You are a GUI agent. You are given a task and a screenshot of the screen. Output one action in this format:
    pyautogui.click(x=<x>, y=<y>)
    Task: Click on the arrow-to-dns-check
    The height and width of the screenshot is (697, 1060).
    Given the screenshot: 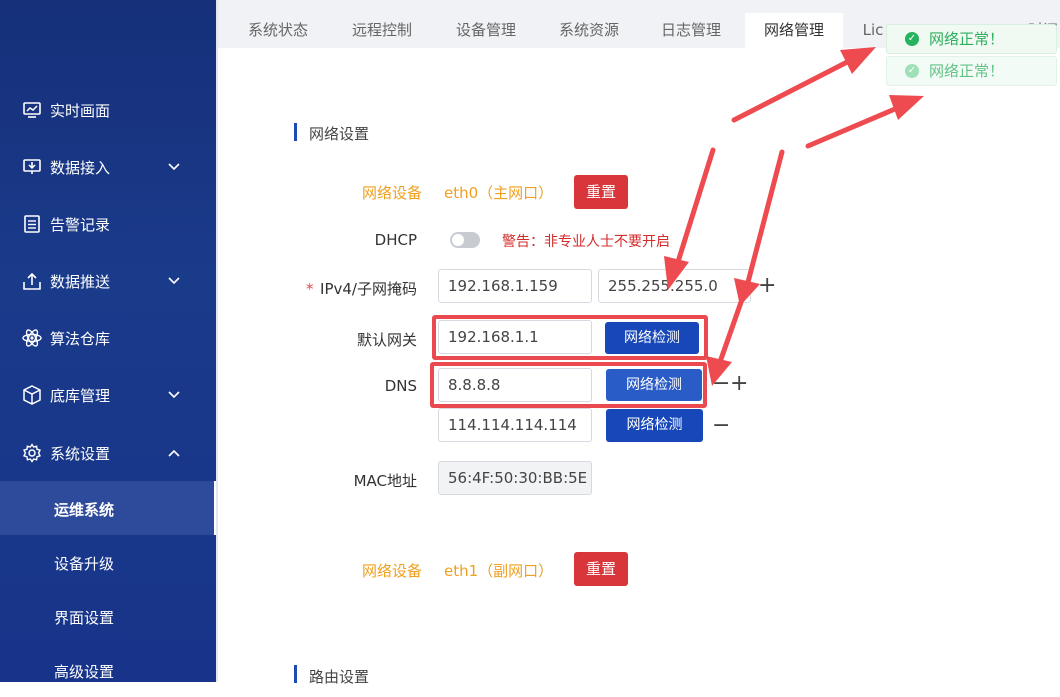 What is the action you would take?
    pyautogui.click(x=733, y=325)
    